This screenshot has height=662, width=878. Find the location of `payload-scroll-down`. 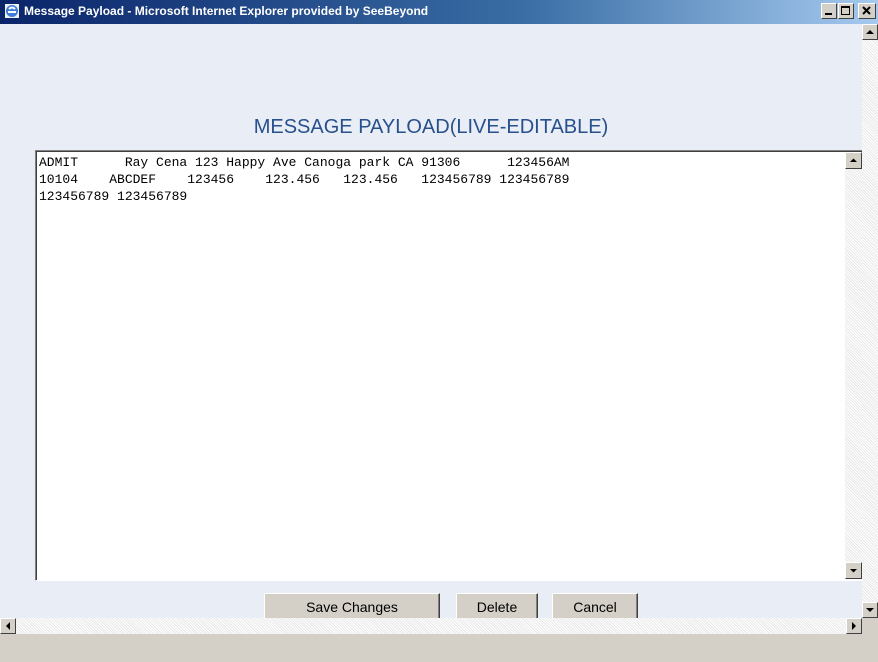

payload-scroll-down is located at coordinates (853, 570).